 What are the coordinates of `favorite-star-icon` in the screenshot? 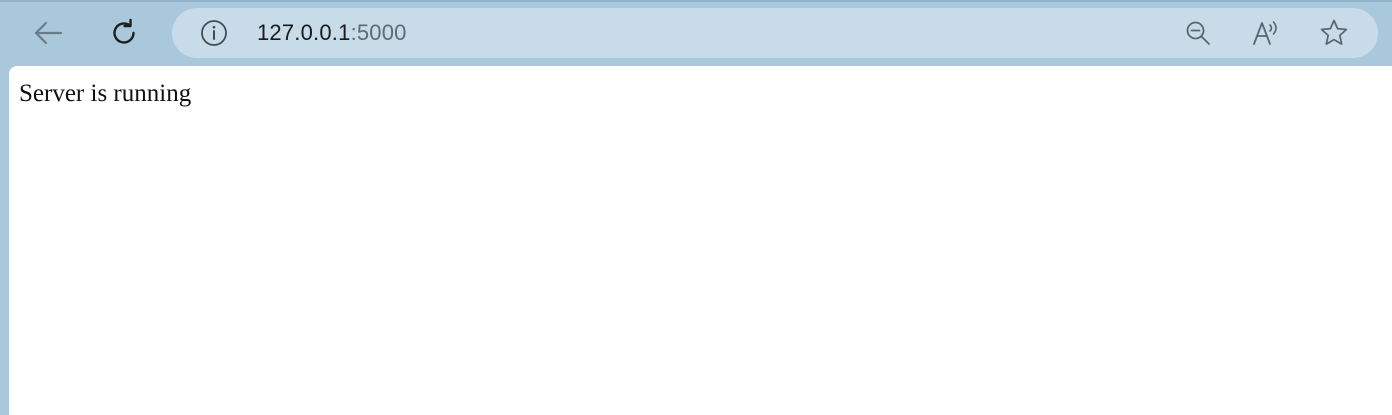 It's located at (1334, 32).